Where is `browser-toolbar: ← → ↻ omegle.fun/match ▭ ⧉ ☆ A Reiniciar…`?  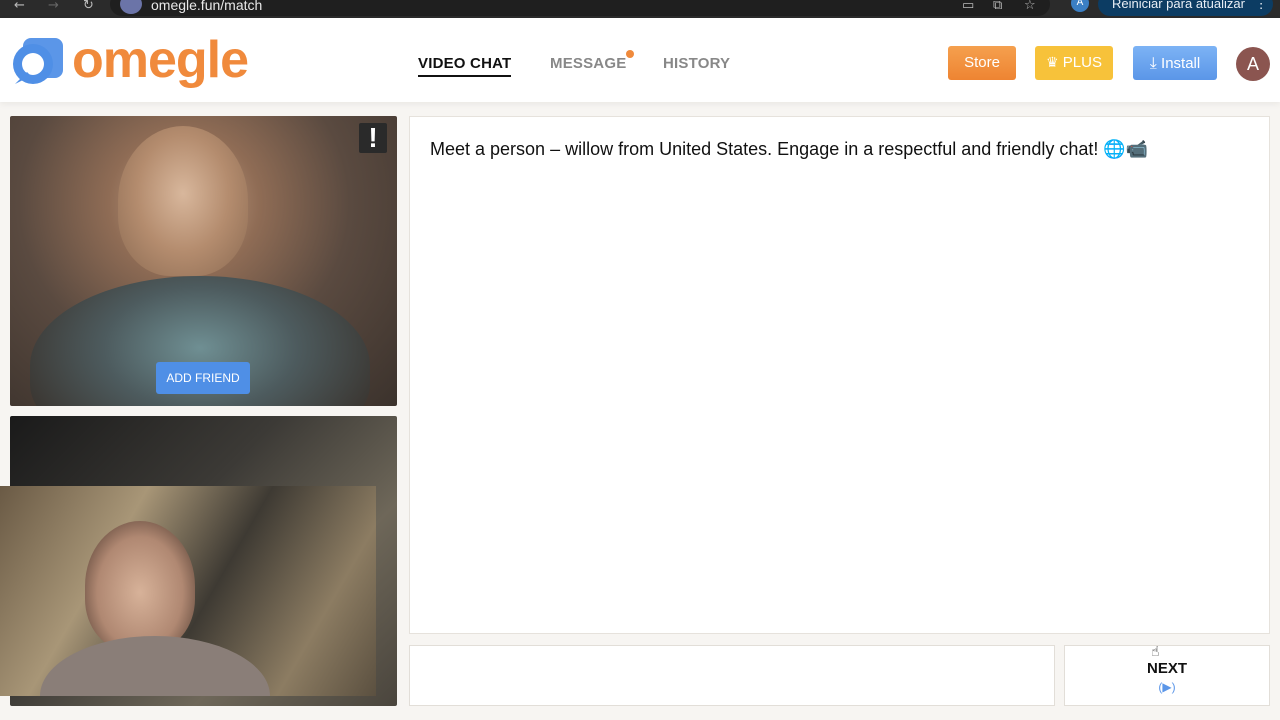
browser-toolbar: ← → ↻ omegle.fun/match ▭ ⧉ ☆ A Reiniciar… is located at coordinates (640, 9).